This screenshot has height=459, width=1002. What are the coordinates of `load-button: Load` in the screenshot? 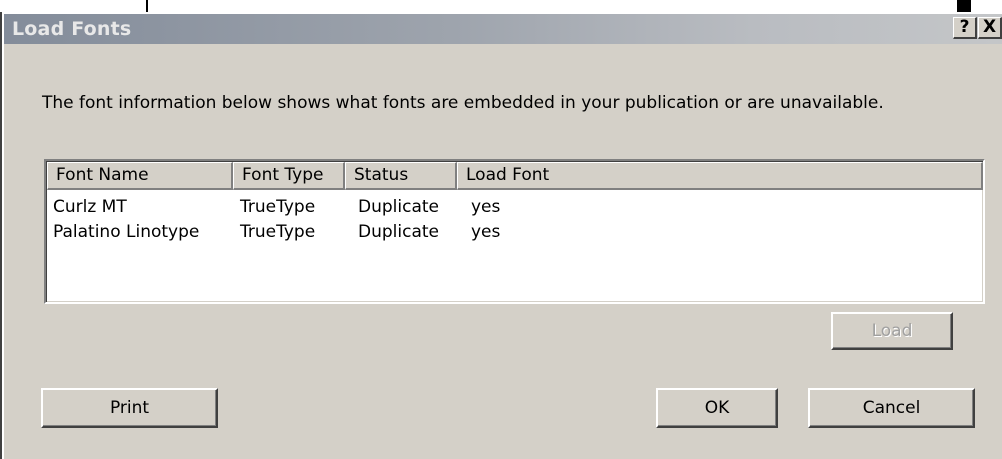 It's located at (892, 331).